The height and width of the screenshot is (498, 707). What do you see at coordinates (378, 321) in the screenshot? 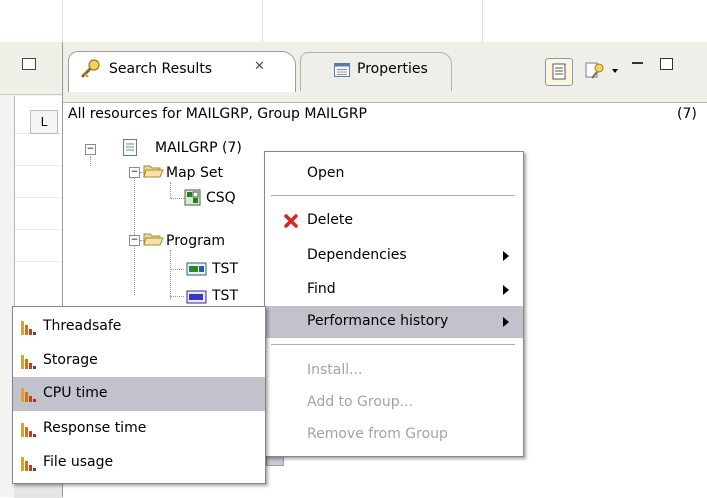
I see `menu-item-label: Performance history` at bounding box center [378, 321].